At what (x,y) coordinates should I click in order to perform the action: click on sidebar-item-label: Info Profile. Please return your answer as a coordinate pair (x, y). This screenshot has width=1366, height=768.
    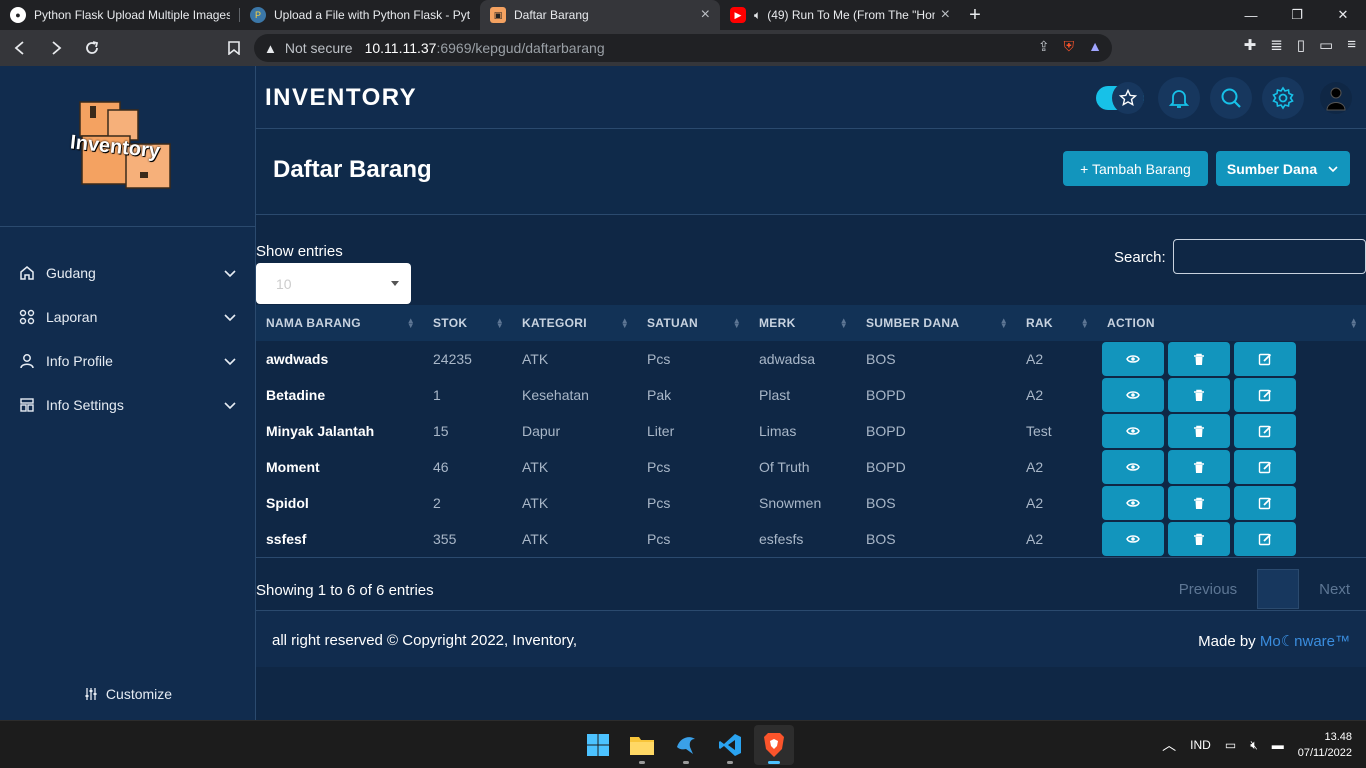
    Looking at the image, I should click on (79, 361).